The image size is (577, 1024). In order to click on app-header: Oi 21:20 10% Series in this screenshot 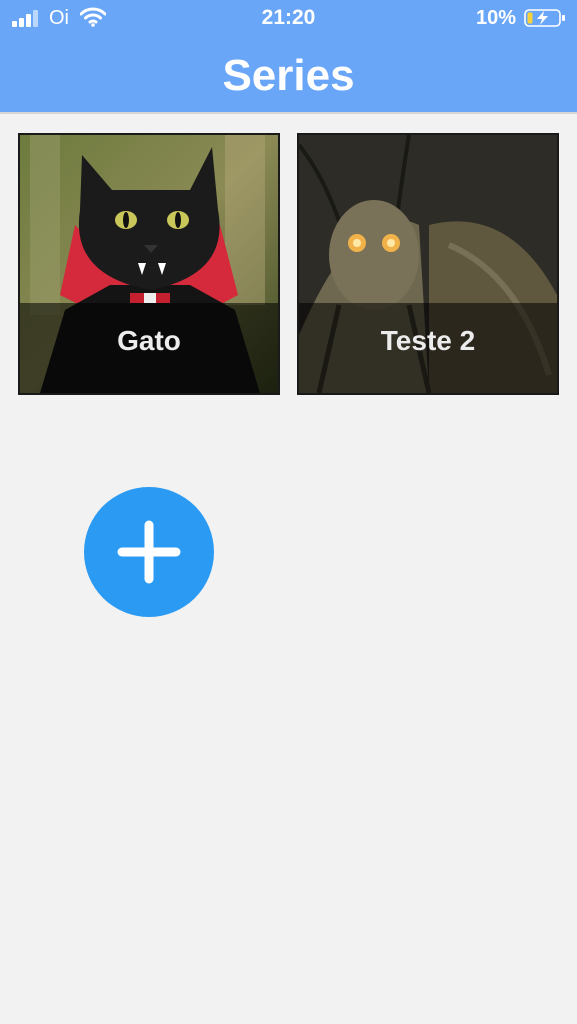, I will do `click(288, 57)`.